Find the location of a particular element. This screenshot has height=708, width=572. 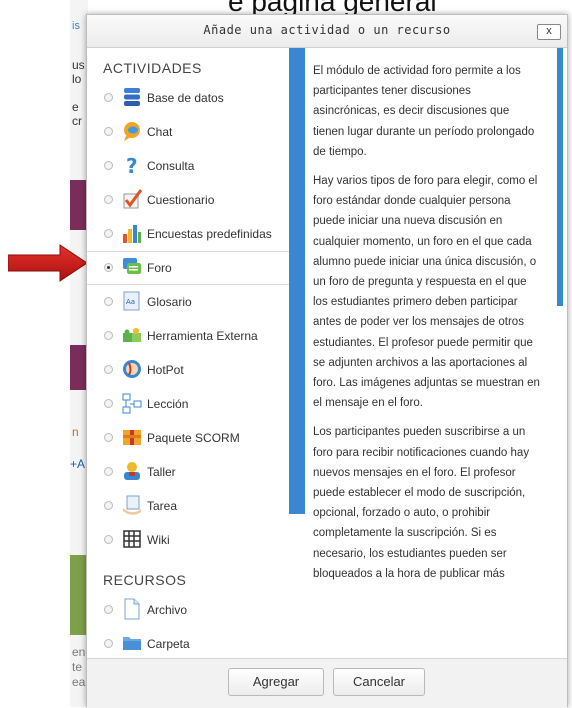

scorm-package-icon is located at coordinates (132, 437).